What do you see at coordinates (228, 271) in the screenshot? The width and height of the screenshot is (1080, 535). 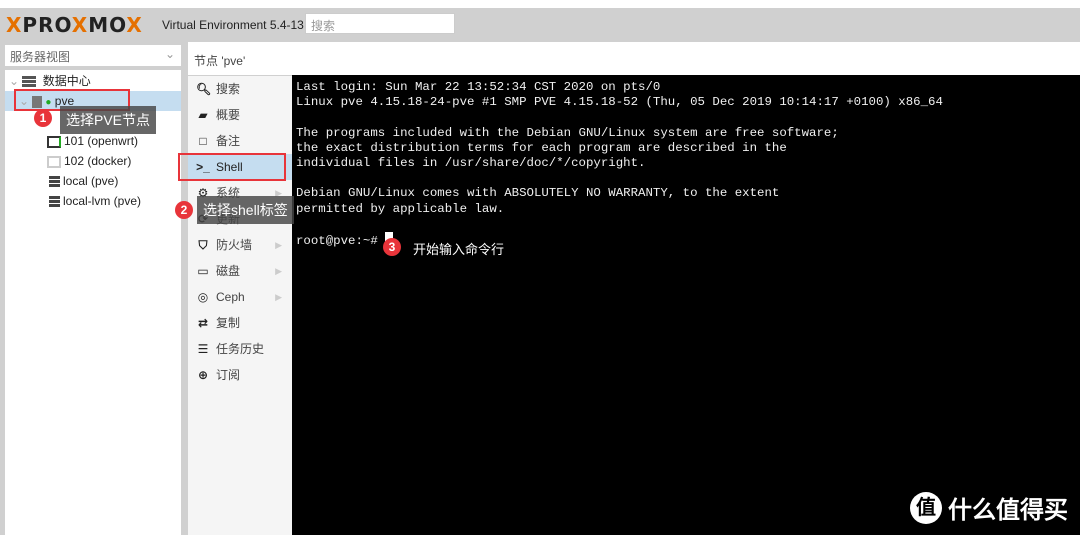 I see `menu-label: 磁盘` at bounding box center [228, 271].